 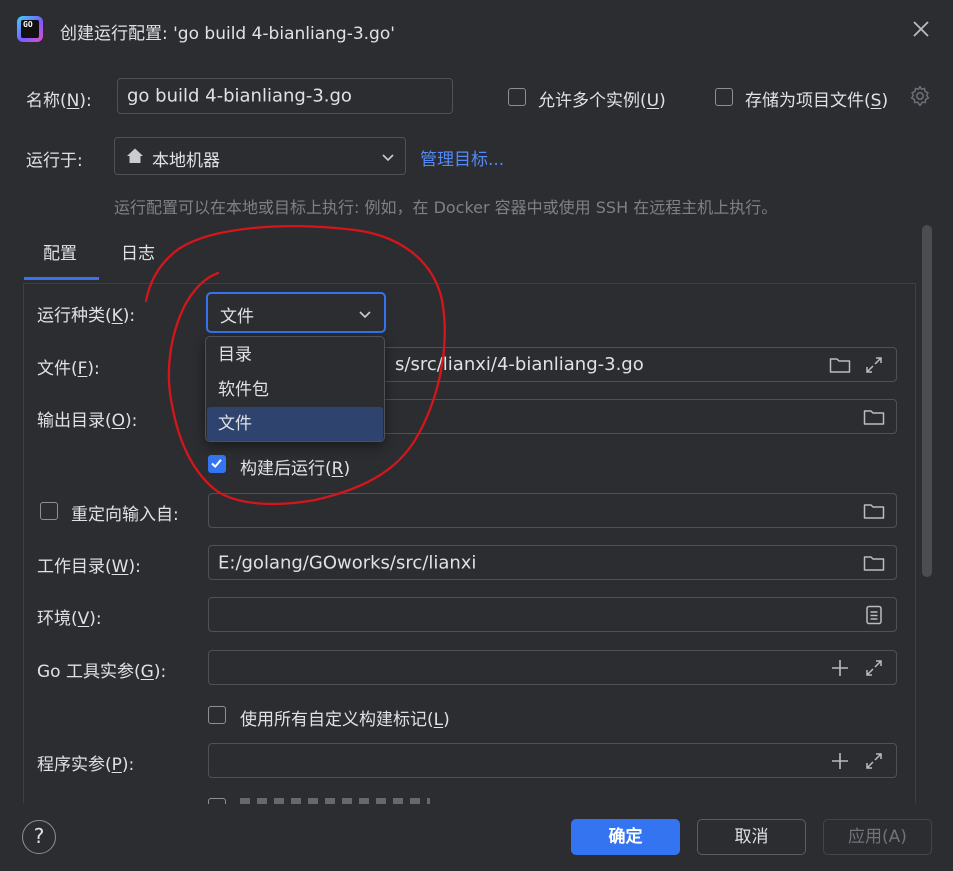 I want to click on redirect-input-checkbox, so click(x=49, y=511).